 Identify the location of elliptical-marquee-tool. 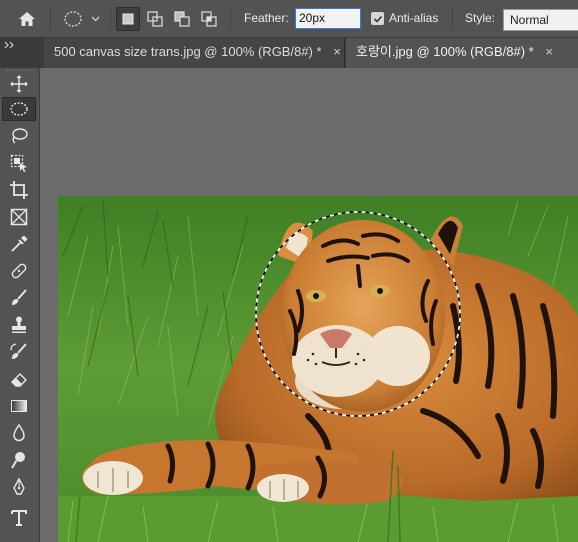
(19, 109).